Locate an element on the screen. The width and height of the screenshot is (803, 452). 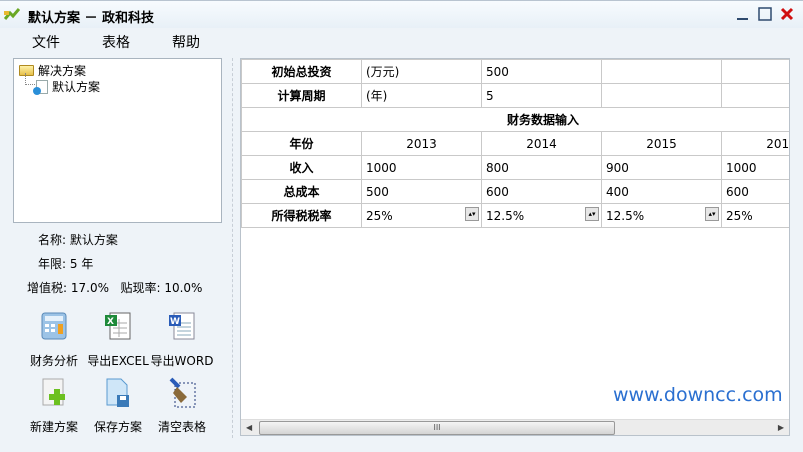
calculator-icon is located at coordinates (54, 326).